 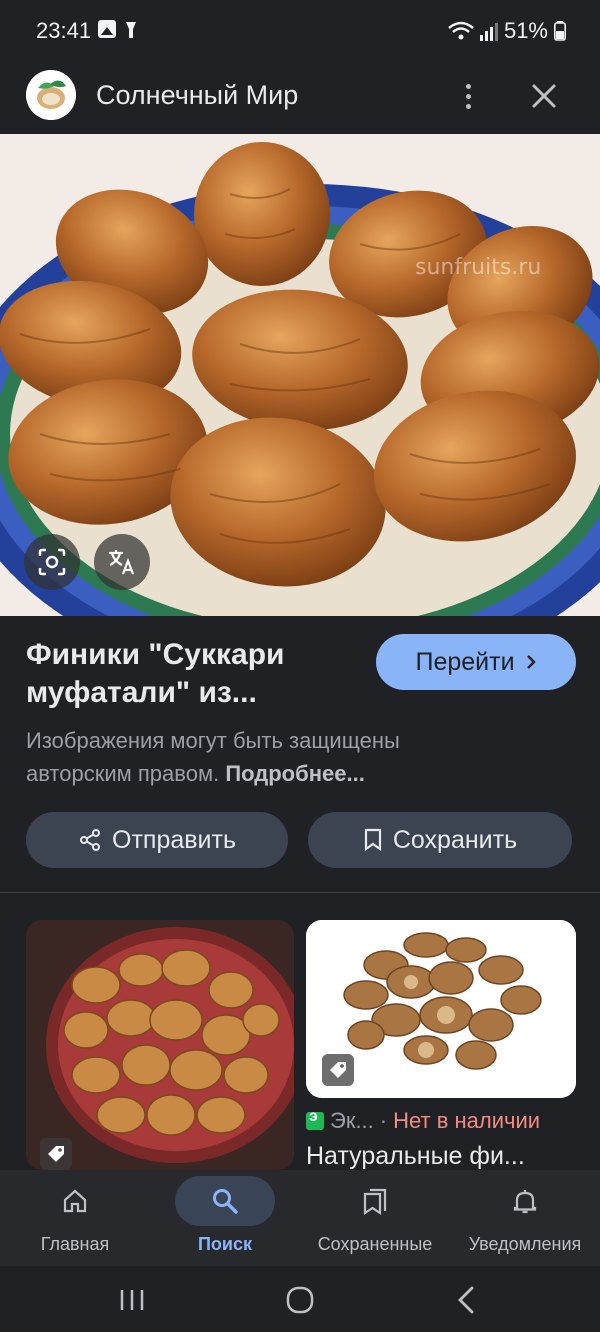 I want to click on nav-home-icon-wrap, so click(x=75, y=1201).